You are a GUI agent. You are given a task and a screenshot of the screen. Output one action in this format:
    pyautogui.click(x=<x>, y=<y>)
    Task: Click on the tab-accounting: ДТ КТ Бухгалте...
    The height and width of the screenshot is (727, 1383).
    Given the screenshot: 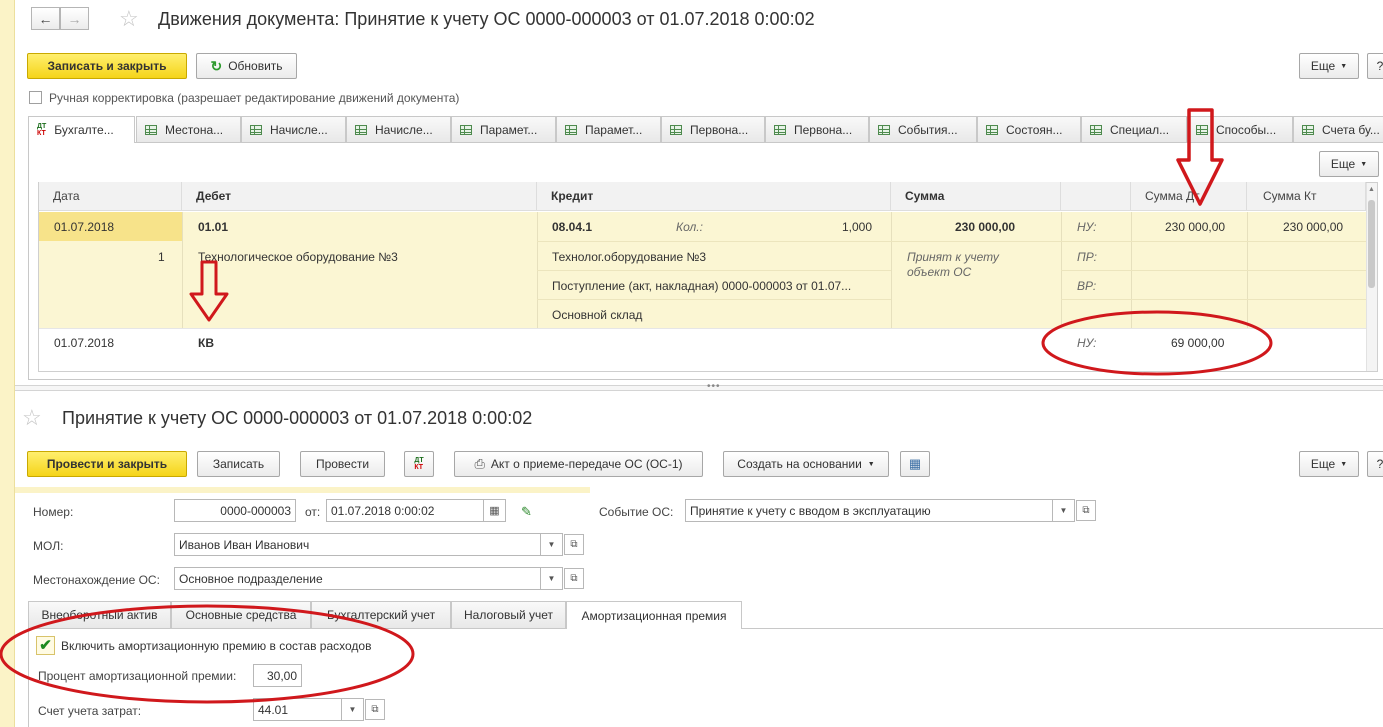 What is the action you would take?
    pyautogui.click(x=81, y=129)
    